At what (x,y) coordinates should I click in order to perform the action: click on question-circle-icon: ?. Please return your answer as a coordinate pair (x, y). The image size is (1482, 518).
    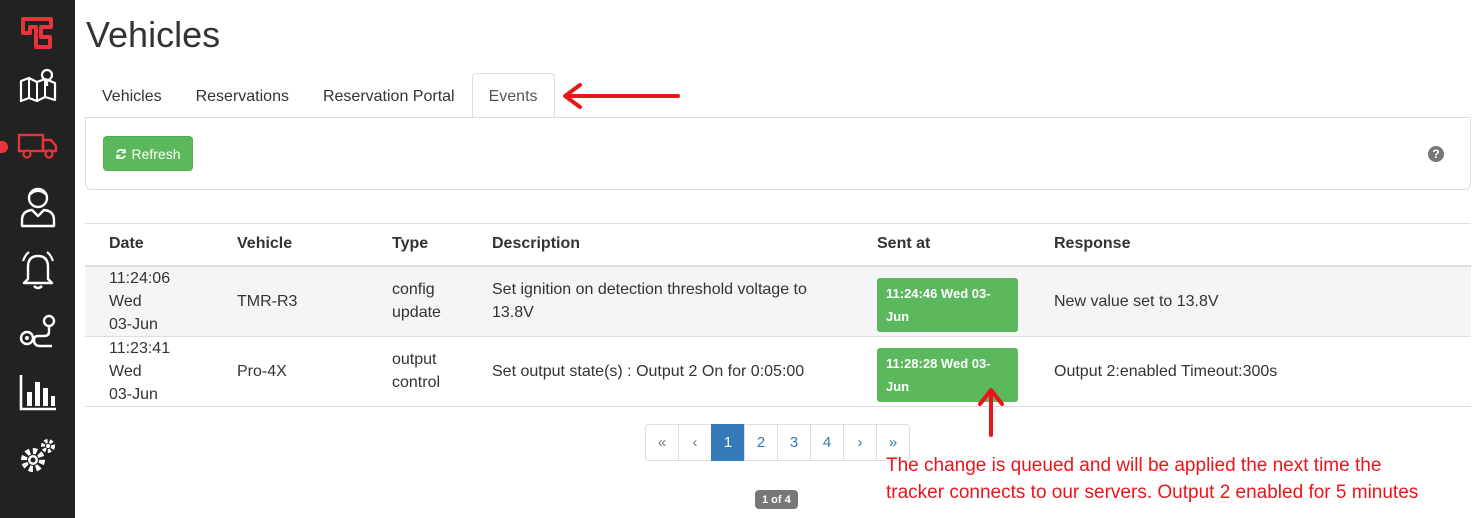
    Looking at the image, I should click on (1436, 154).